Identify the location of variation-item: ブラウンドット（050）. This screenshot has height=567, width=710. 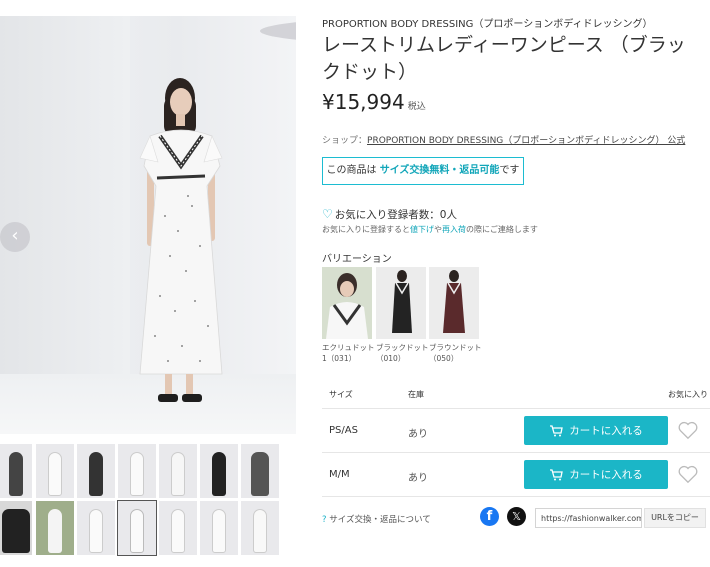
(455, 315).